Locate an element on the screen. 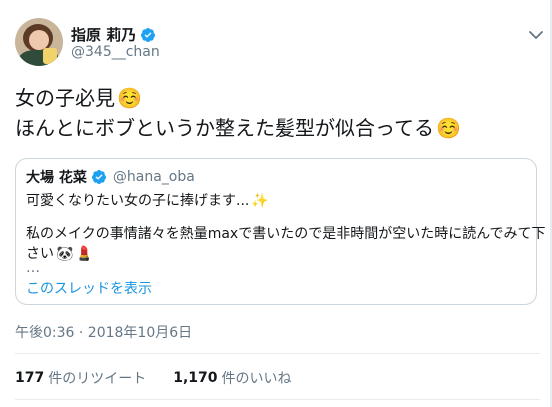 The image size is (552, 407). quoted-author-row: 大場 花菜 @hana_oba is located at coordinates (110, 177).